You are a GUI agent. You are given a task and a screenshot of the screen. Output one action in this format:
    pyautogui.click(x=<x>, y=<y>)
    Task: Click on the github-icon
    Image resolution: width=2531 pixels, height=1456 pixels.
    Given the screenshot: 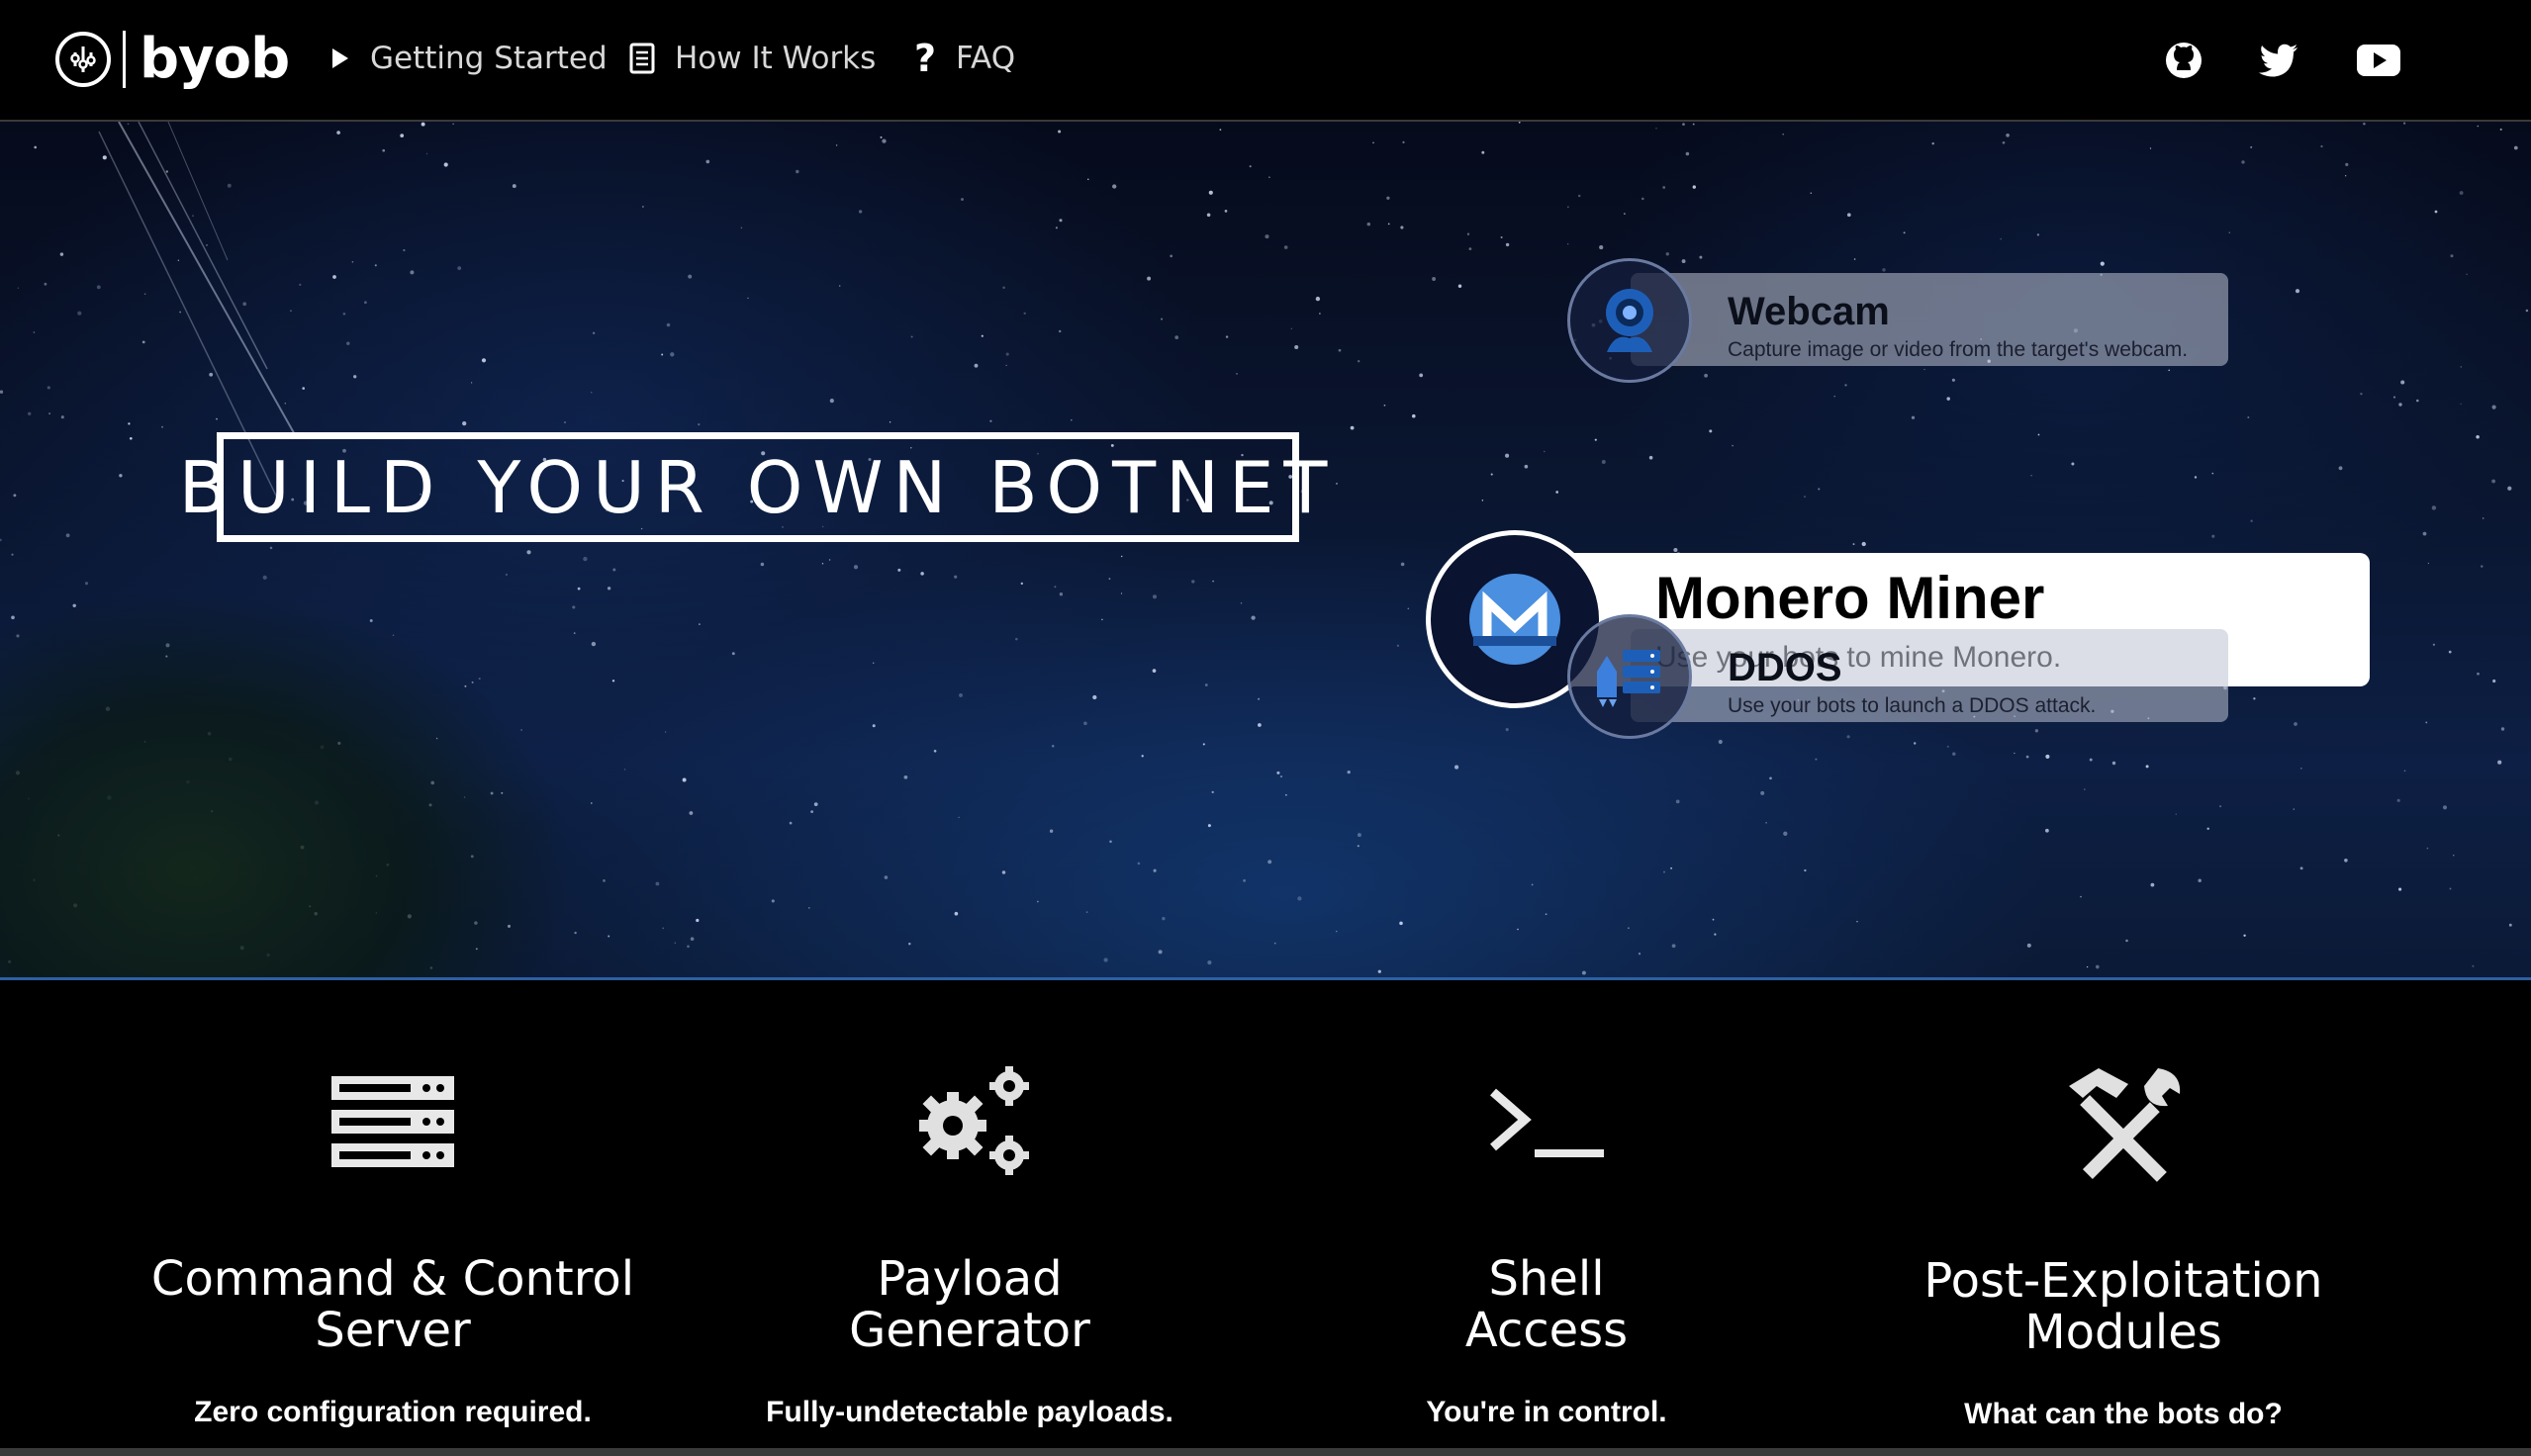 What is the action you would take?
    pyautogui.click(x=2183, y=60)
    